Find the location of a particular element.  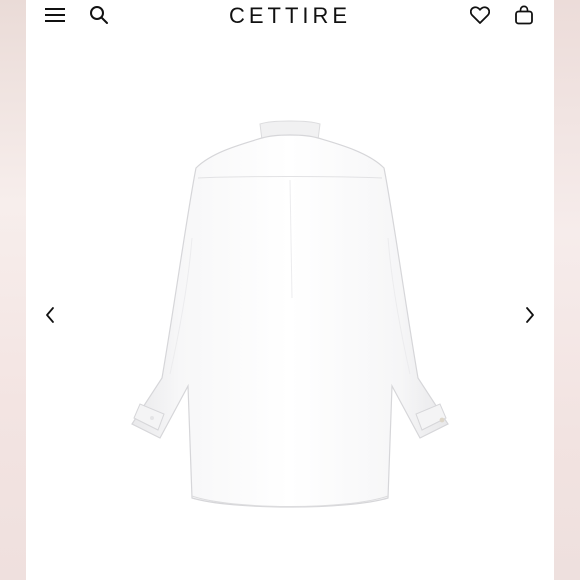

shopping-bag-button is located at coordinates (524, 15).